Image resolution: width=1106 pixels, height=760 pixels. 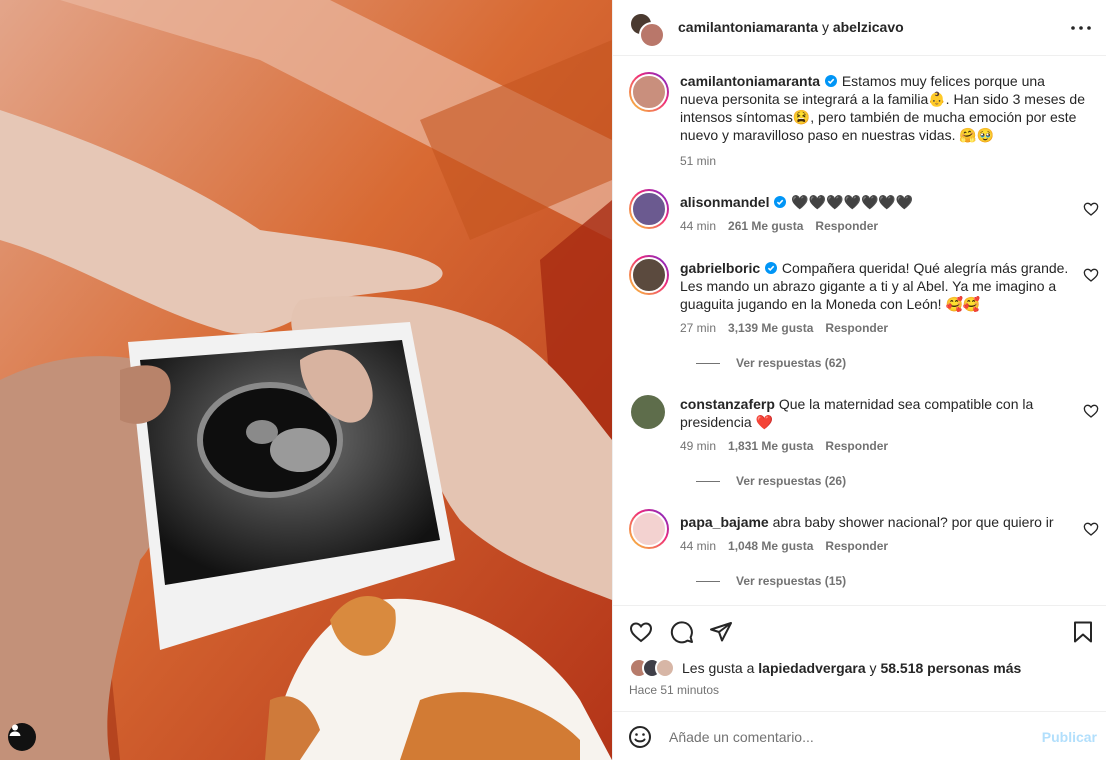 I want to click on comment-username: constanzaferp, so click(x=727, y=404).